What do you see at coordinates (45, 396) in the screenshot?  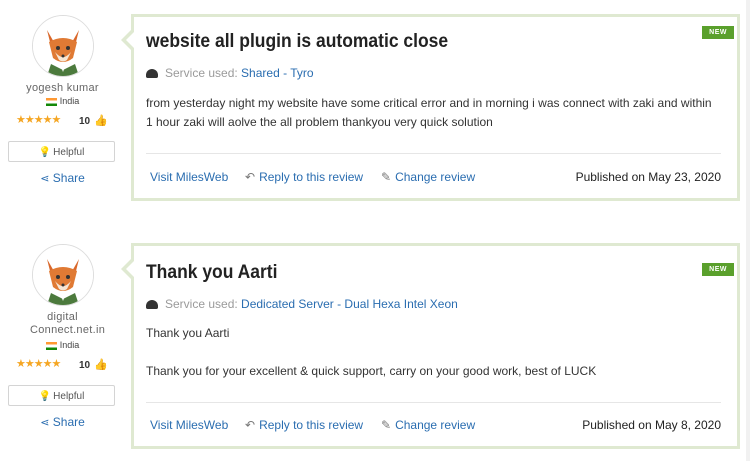 I see `lightbulb-icon: 💡` at bounding box center [45, 396].